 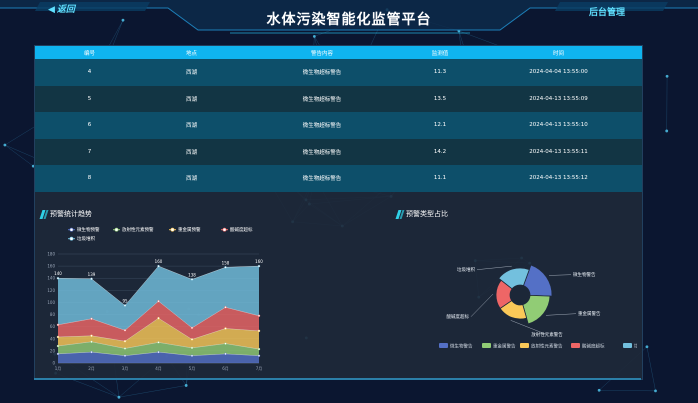 I want to click on x-tick-label: 7月, so click(x=259, y=368).